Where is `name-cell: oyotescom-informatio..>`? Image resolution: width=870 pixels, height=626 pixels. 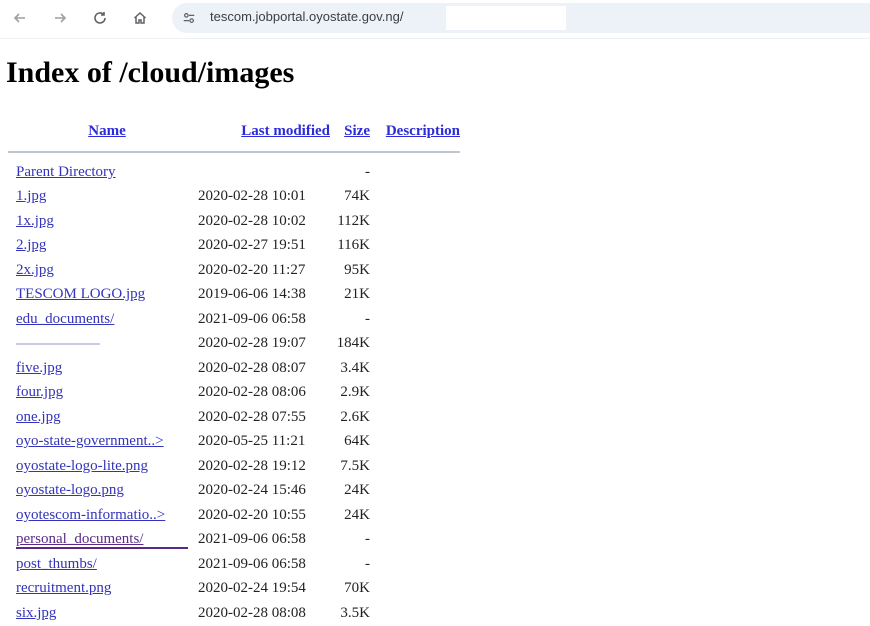
name-cell: oyotescom-informatio..> is located at coordinates (103, 515).